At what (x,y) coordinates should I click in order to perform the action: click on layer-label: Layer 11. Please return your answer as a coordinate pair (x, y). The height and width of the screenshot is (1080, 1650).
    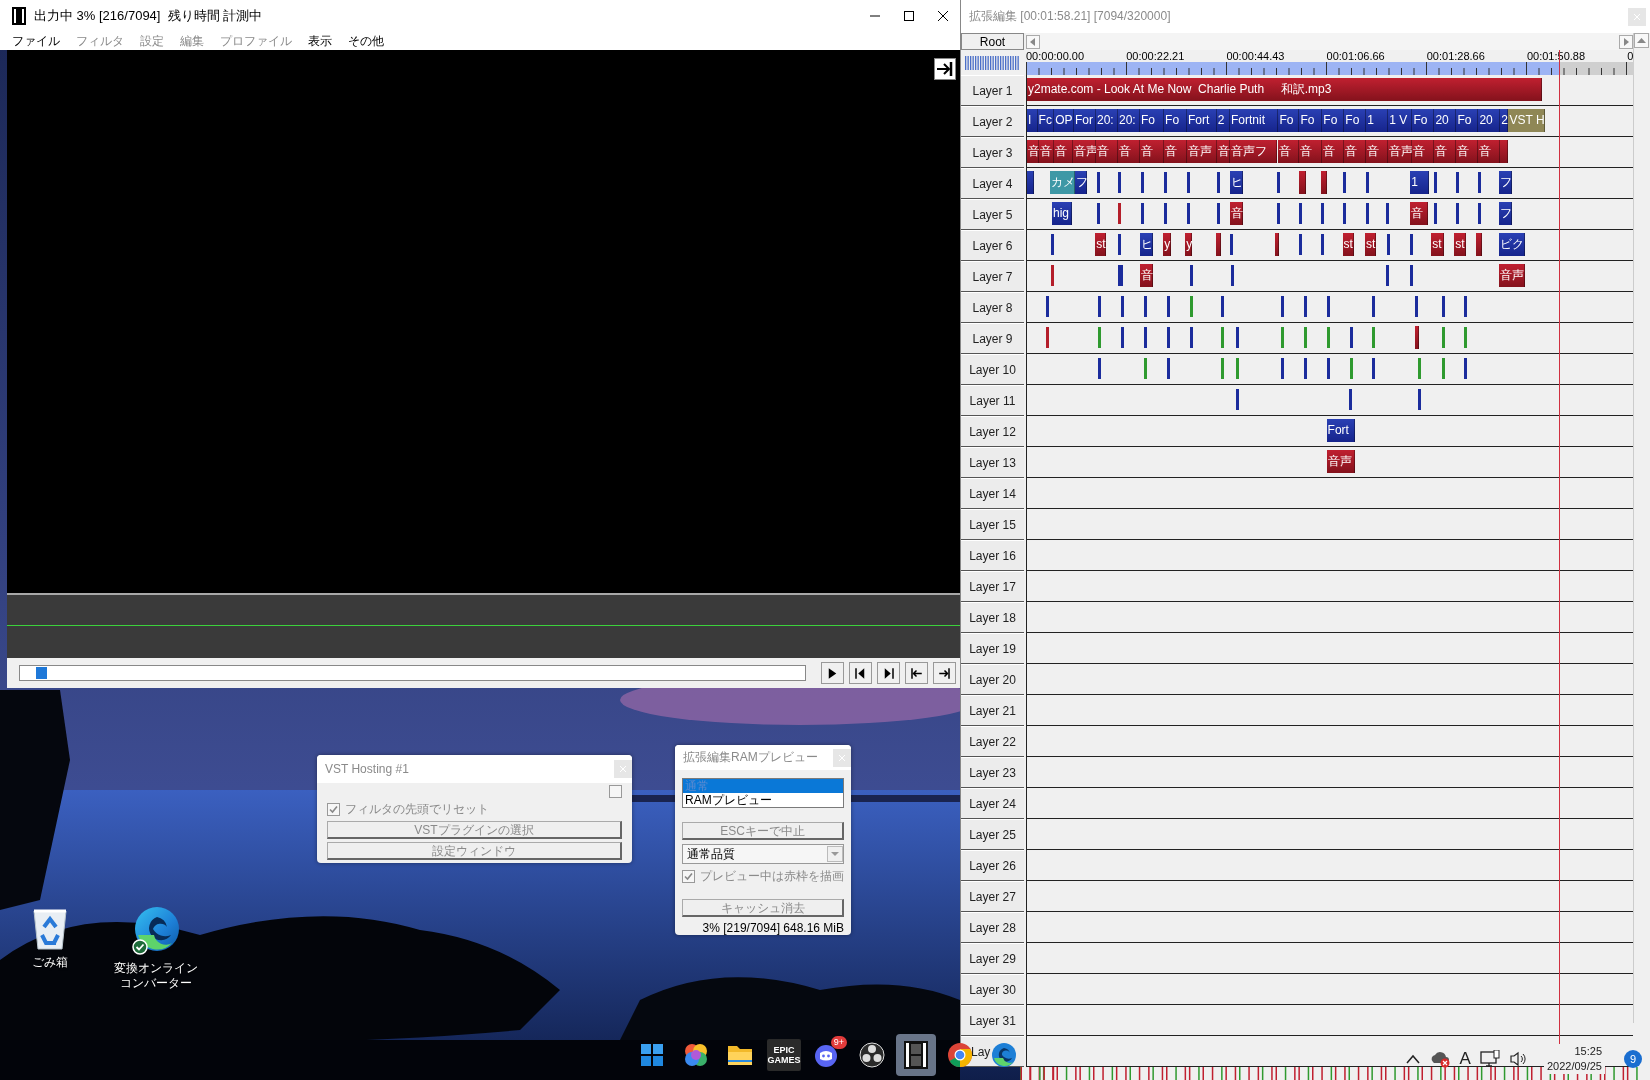
    Looking at the image, I should click on (992, 400).